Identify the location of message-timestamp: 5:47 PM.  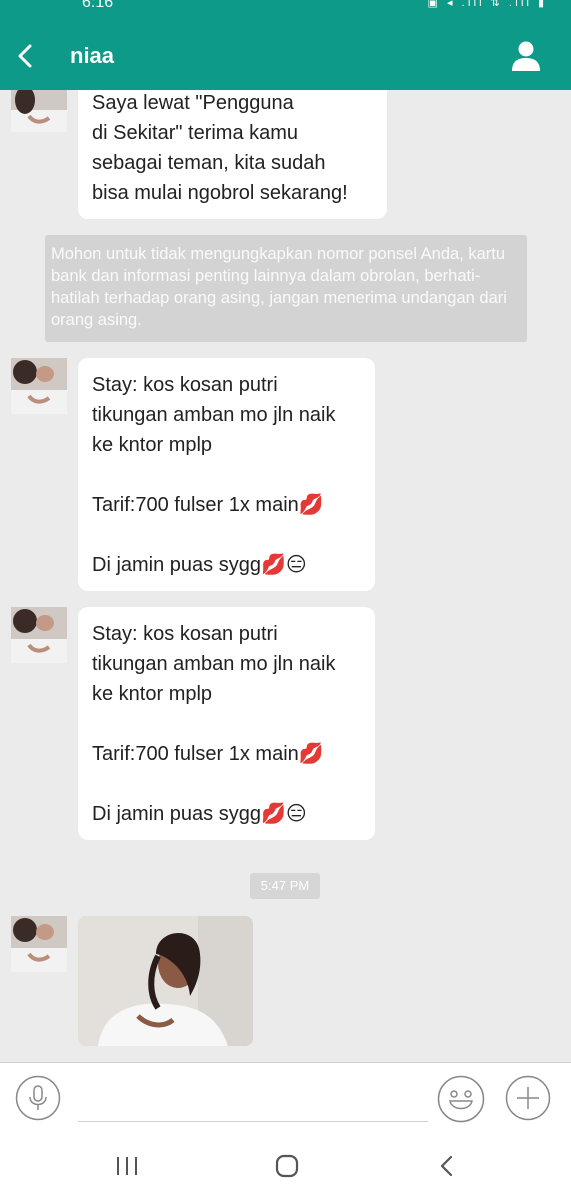
(285, 886).